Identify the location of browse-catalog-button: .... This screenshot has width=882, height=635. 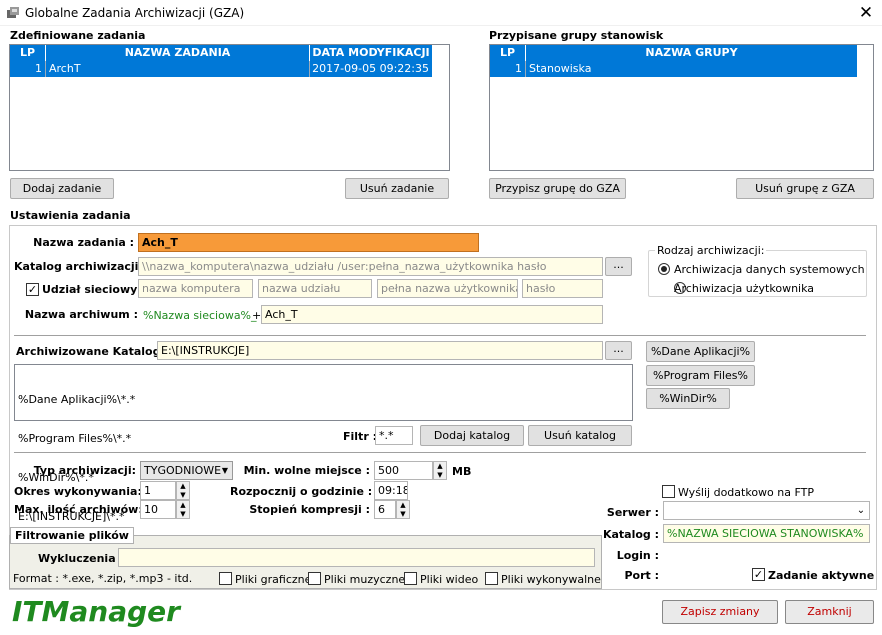
(618, 266).